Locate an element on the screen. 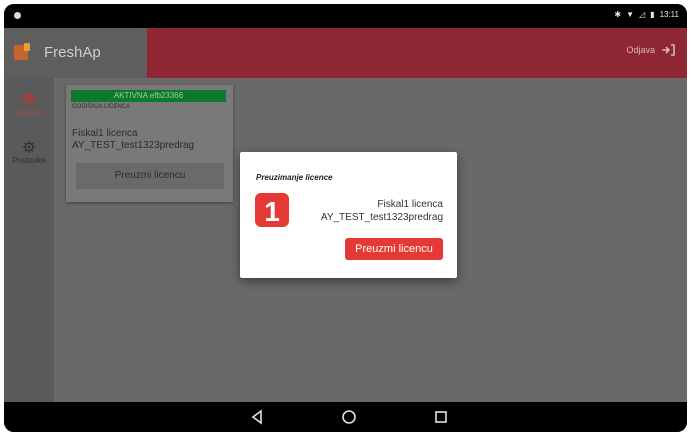 This screenshot has width=691, height=436. wifi-icon: ▼ is located at coordinates (630, 14).